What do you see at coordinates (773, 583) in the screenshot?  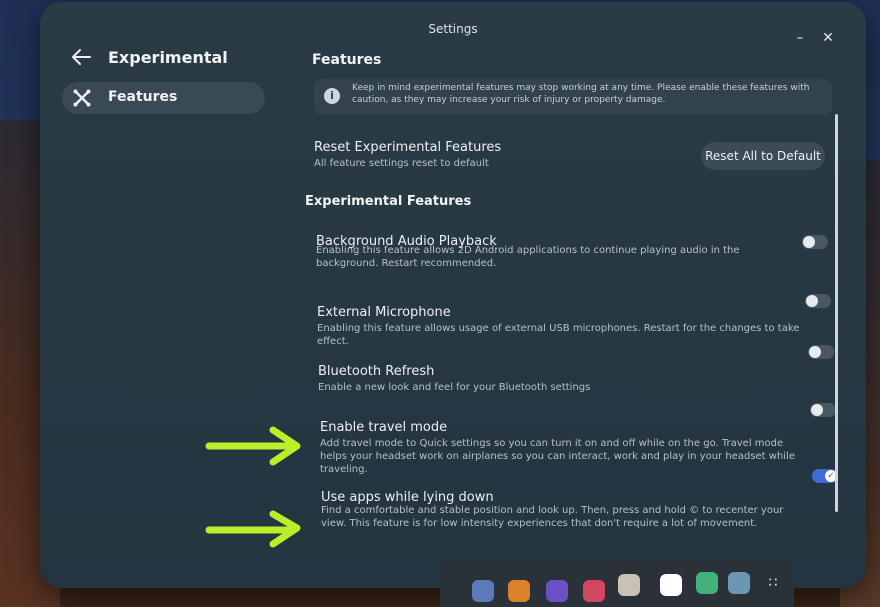 I see `apps-grid-icon: ∷` at bounding box center [773, 583].